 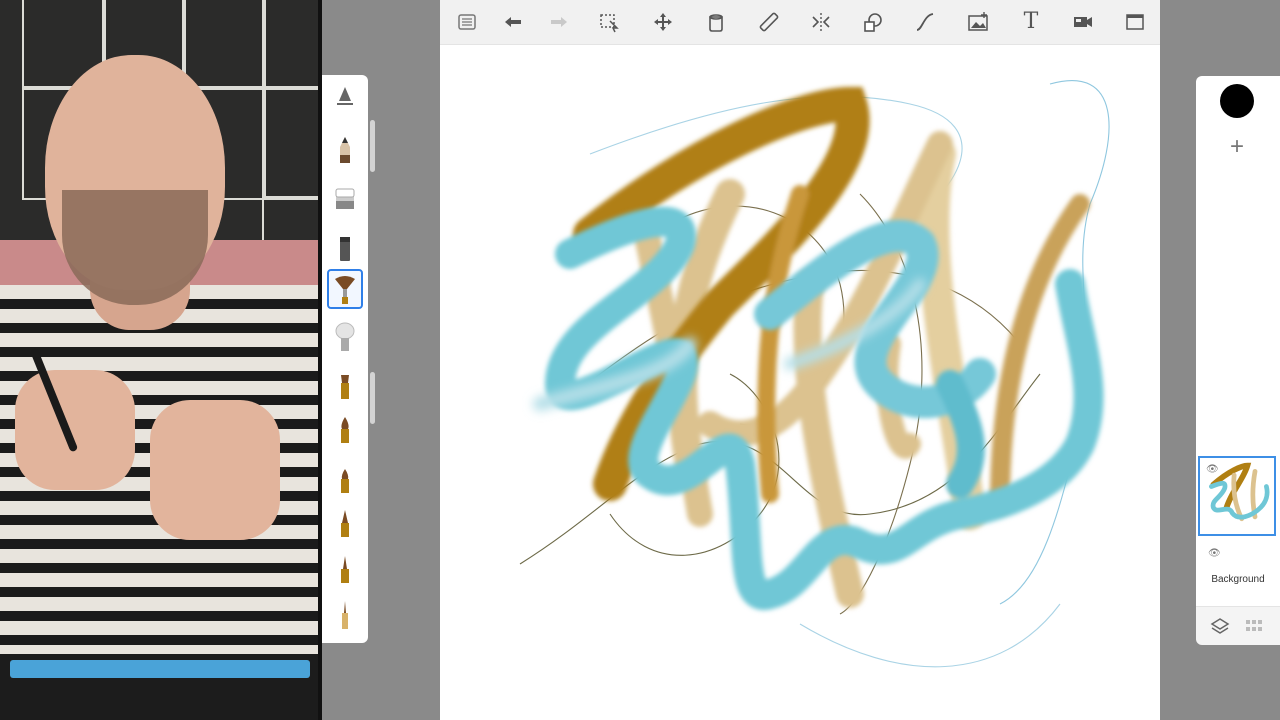 I want to click on text-tool-glyph: T, so click(x=1031, y=21).